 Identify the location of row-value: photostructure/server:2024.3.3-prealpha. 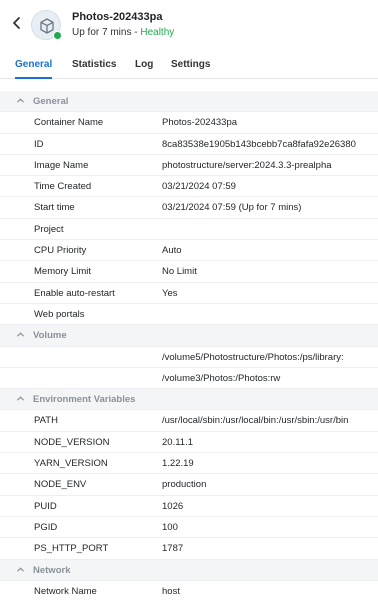
(247, 165).